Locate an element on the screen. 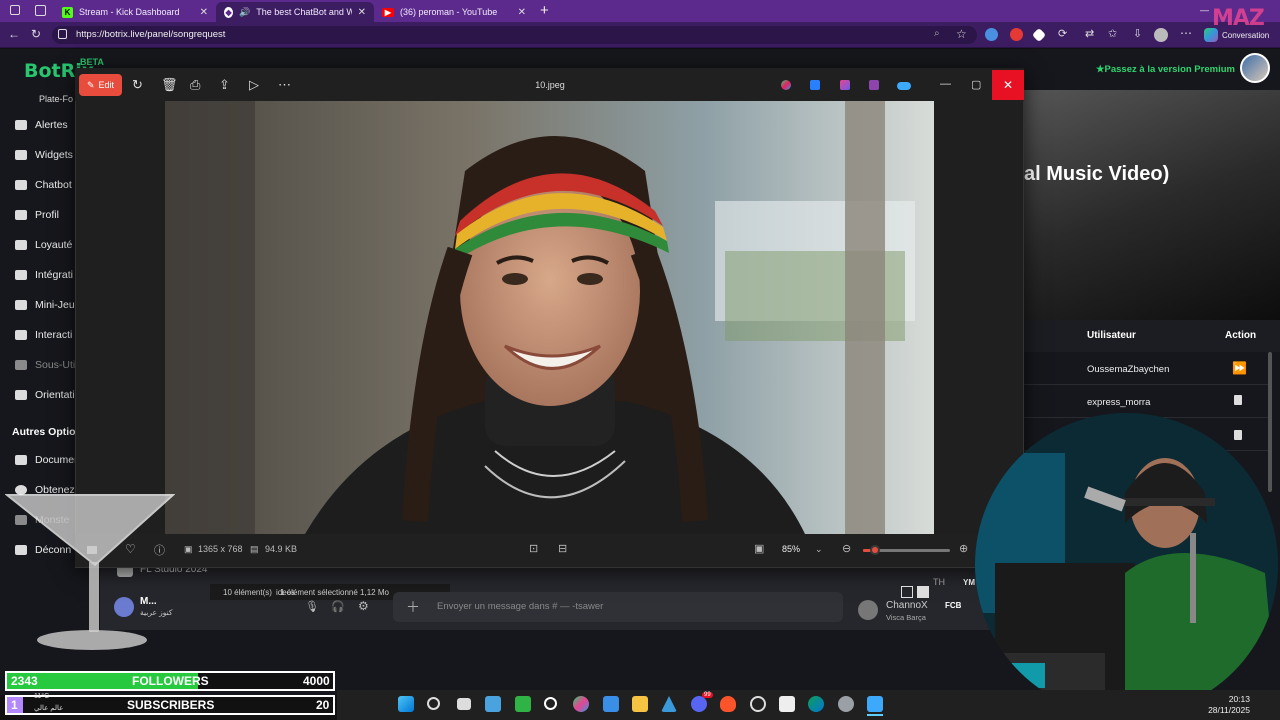 This screenshot has width=1280, height=720. site-info-icon is located at coordinates (62, 34).